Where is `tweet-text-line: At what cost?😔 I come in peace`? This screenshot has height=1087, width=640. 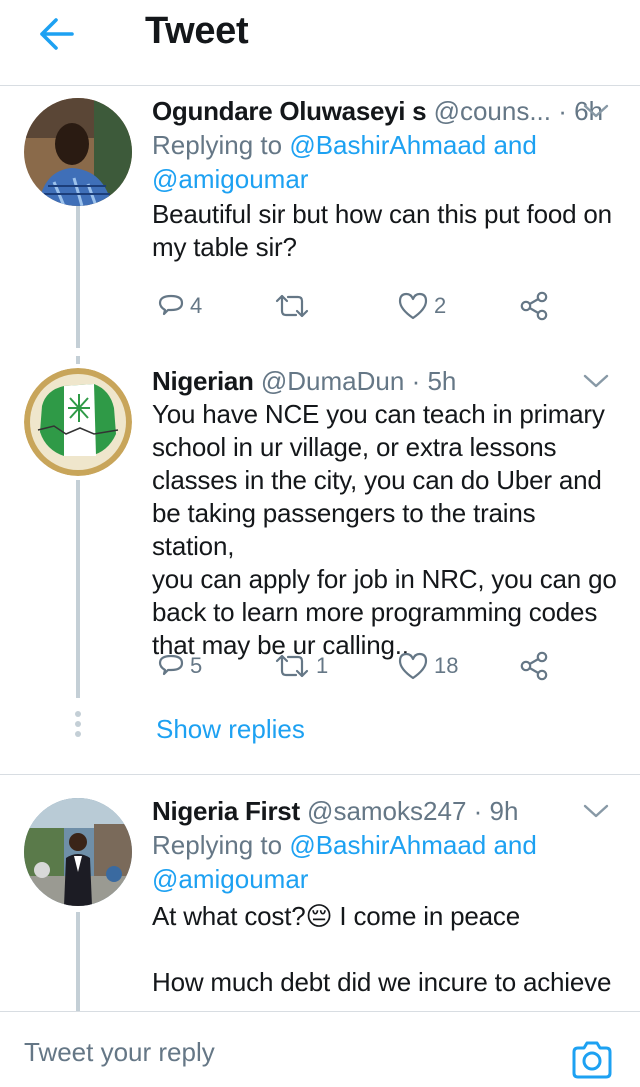
tweet-text-line: At what cost?😔 I come in peace is located at coordinates (386, 916).